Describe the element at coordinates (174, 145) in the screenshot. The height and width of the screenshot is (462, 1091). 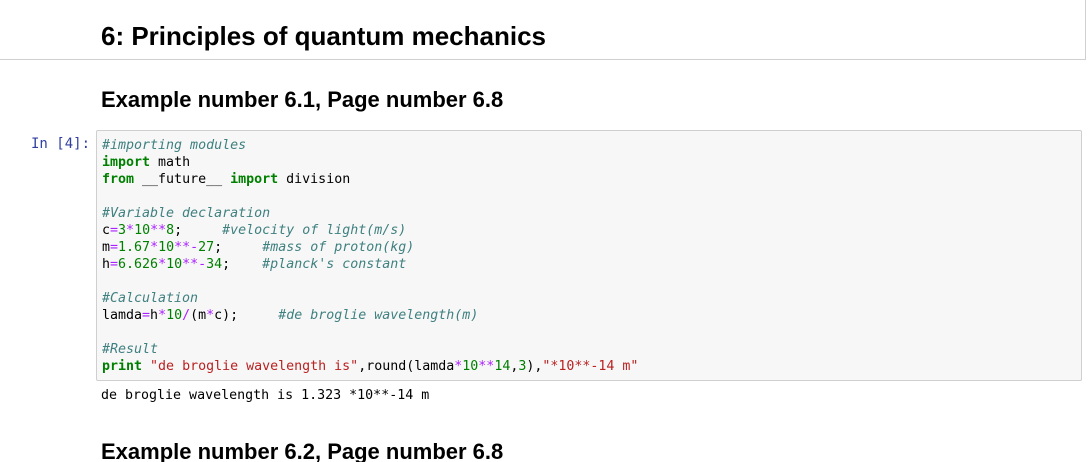
I see `code-comment: #importing modules` at that location.